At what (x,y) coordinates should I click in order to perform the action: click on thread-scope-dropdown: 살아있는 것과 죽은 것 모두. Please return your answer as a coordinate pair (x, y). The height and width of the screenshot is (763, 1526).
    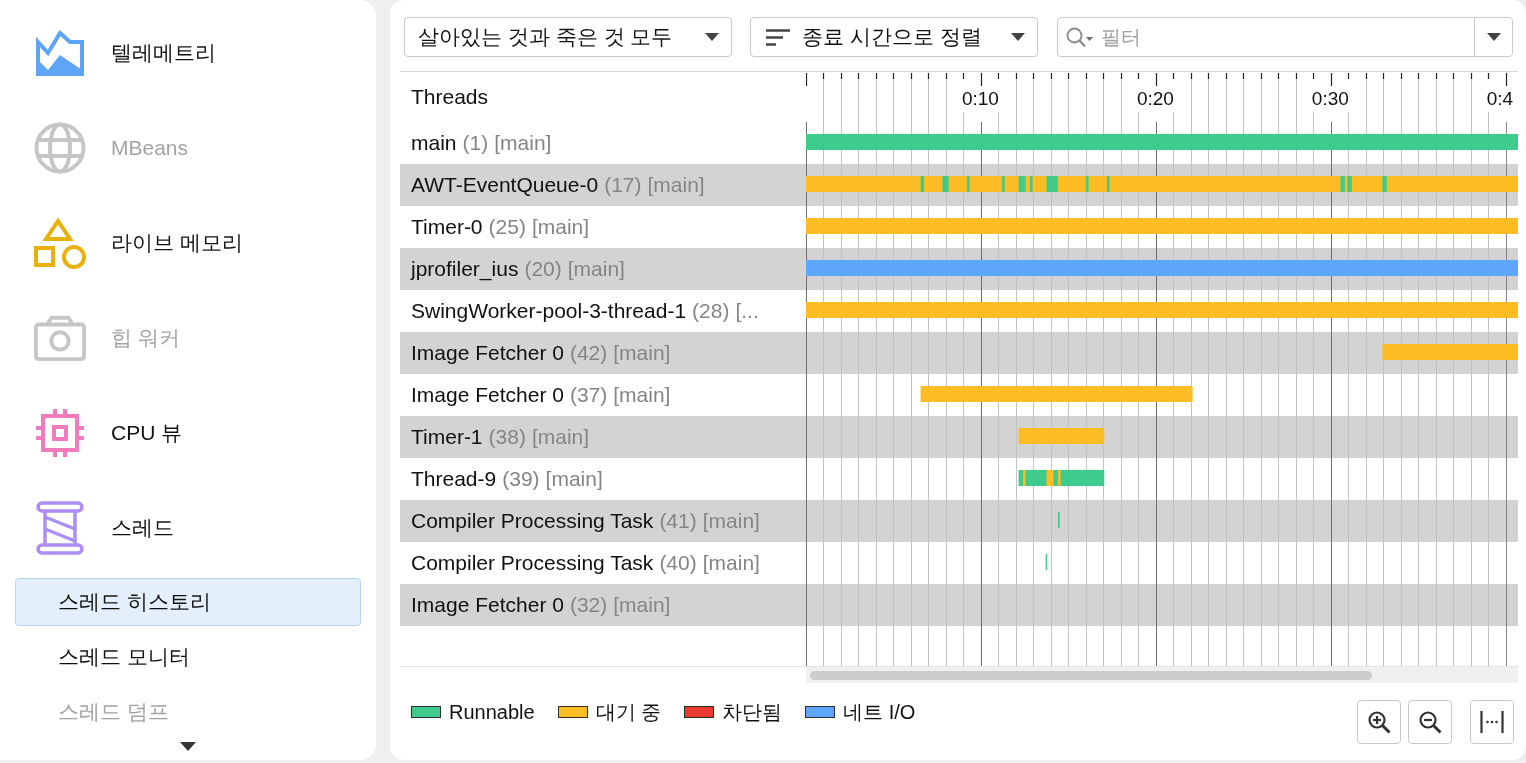
    Looking at the image, I should click on (568, 37).